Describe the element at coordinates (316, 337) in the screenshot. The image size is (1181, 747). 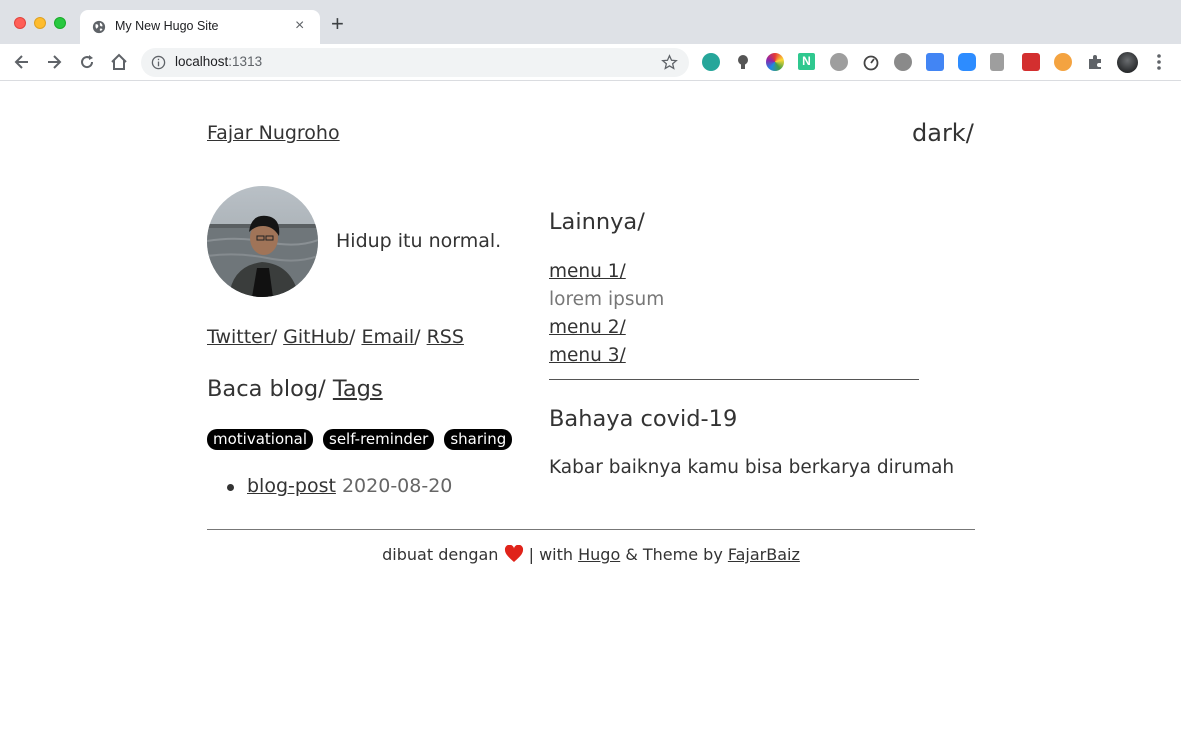
I see `github-link: GitHub` at that location.